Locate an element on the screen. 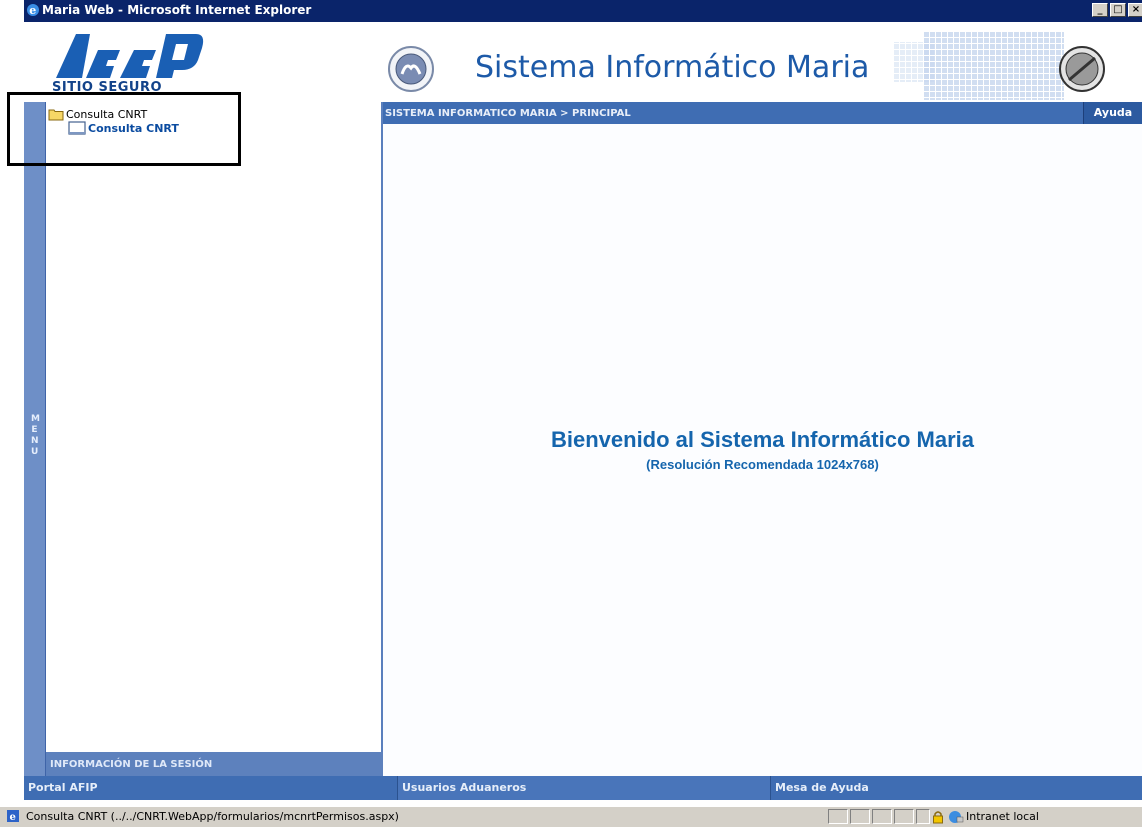 This screenshot has height=827, width=1142. internet-explorer-icon: e is located at coordinates (33, 10).